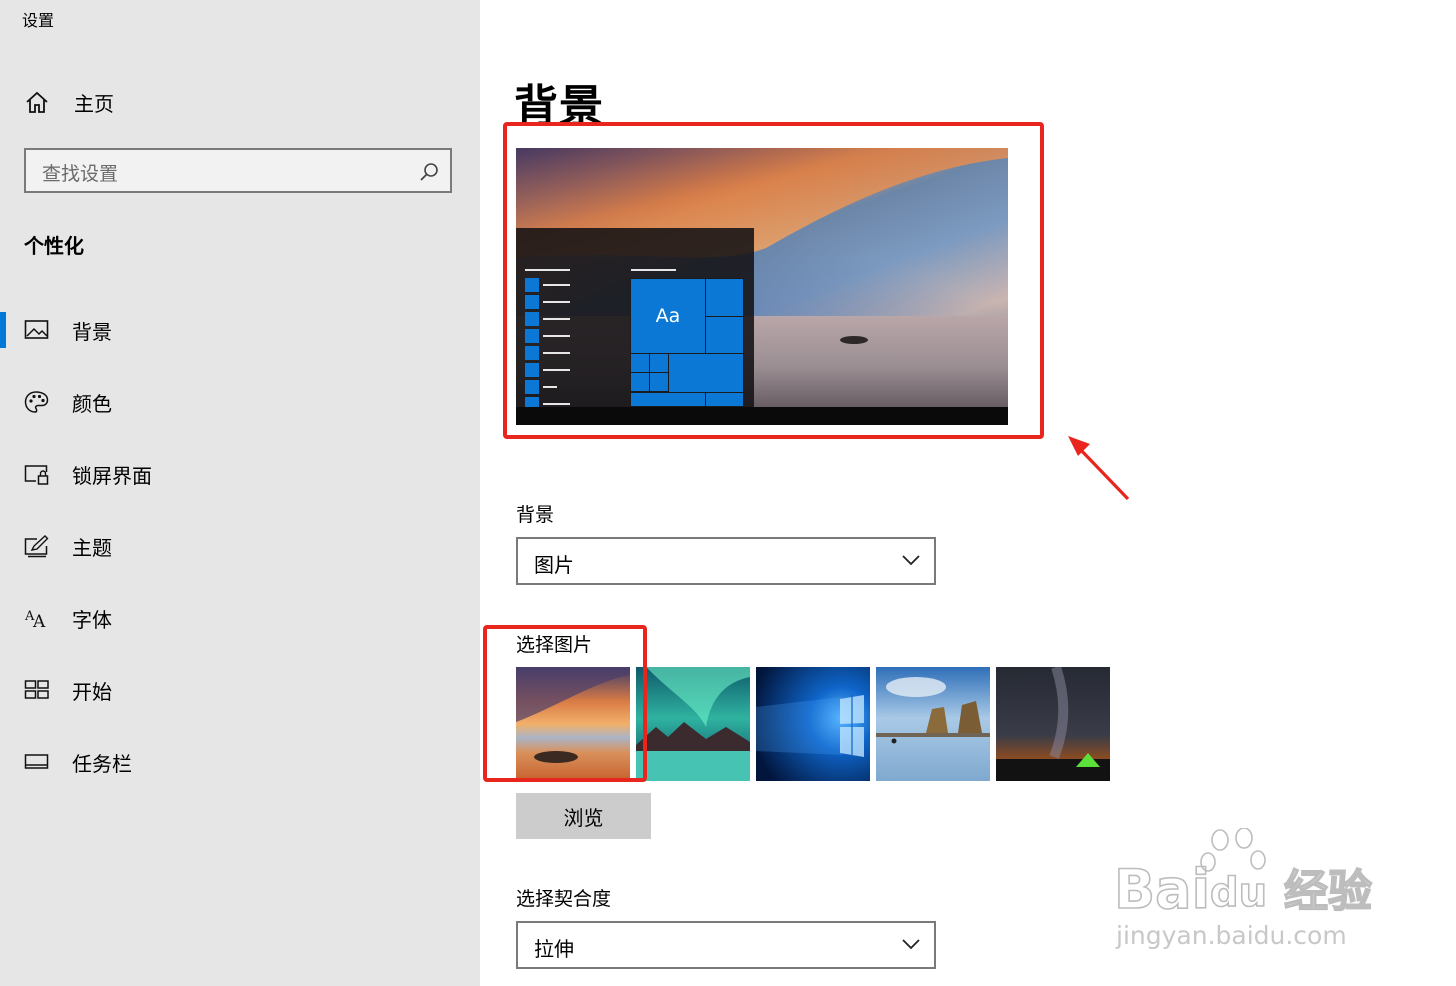 The image size is (1456, 986). Describe the element at coordinates (726, 561) in the screenshot. I see `background-type-dropdown: 图片` at that location.